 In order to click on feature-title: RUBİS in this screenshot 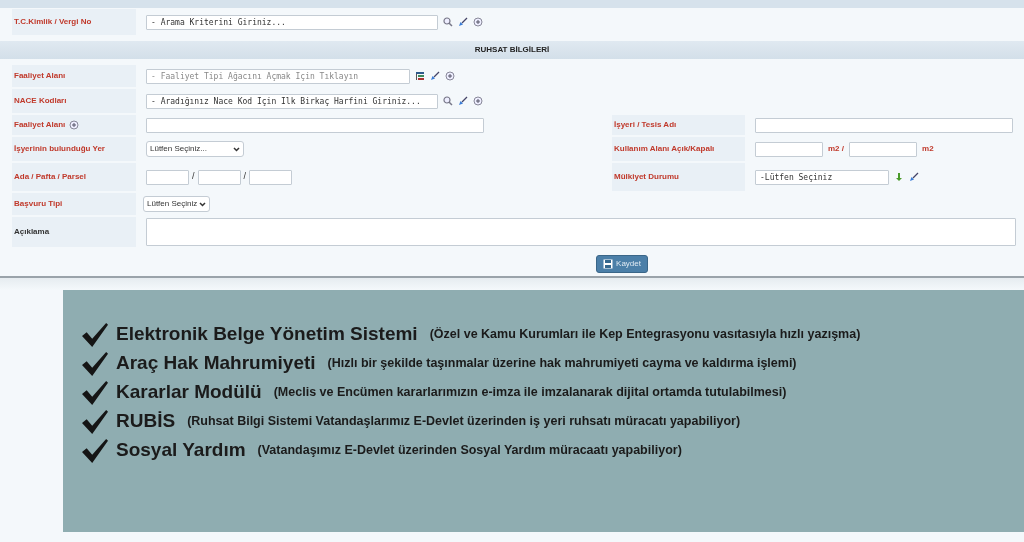, I will do `click(146, 421)`.